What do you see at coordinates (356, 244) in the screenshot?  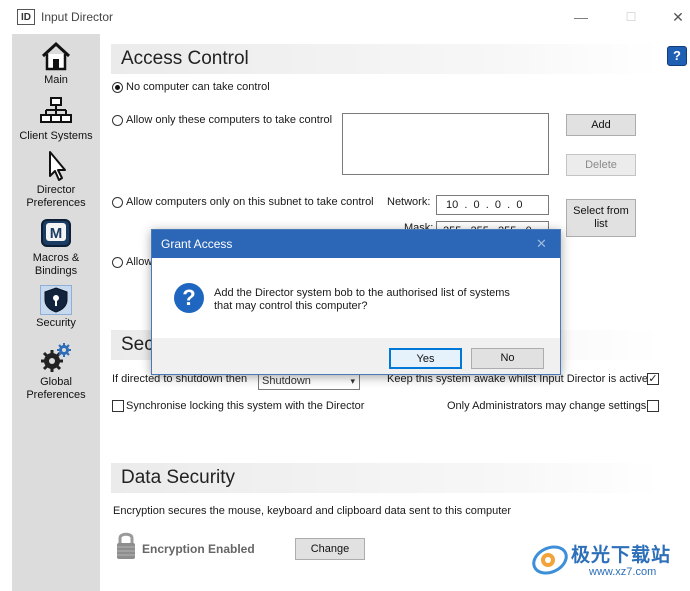 I see `dialog-title-bar: Grant Access ✕` at bounding box center [356, 244].